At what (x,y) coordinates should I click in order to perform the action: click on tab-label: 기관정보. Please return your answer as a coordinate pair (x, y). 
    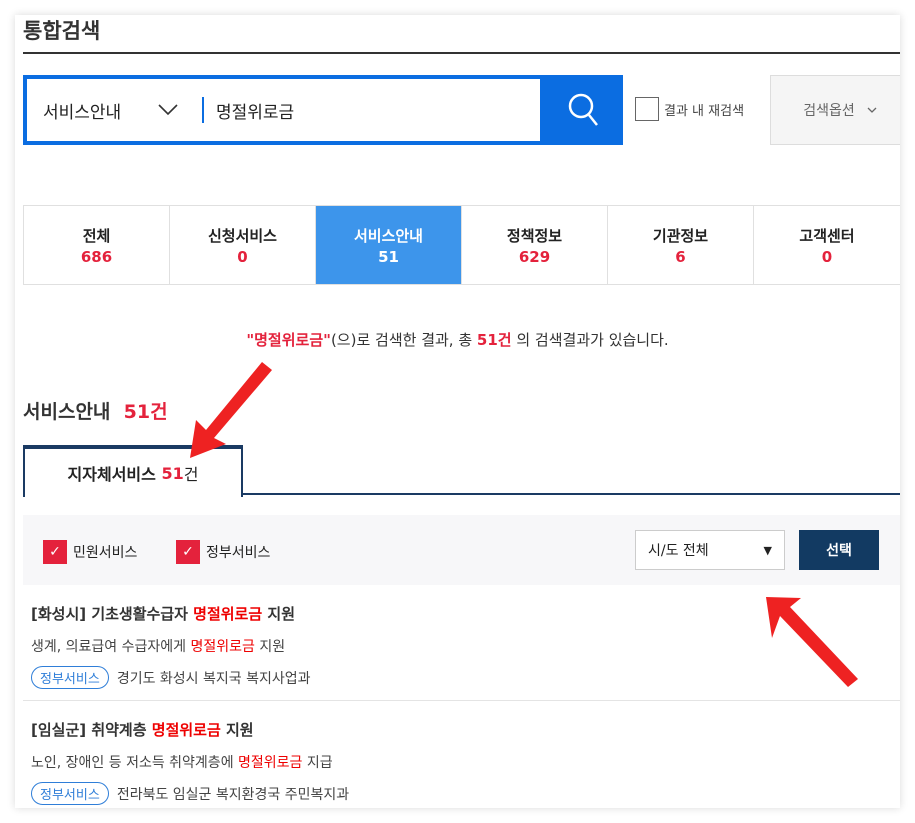
    Looking at the image, I should click on (680, 235).